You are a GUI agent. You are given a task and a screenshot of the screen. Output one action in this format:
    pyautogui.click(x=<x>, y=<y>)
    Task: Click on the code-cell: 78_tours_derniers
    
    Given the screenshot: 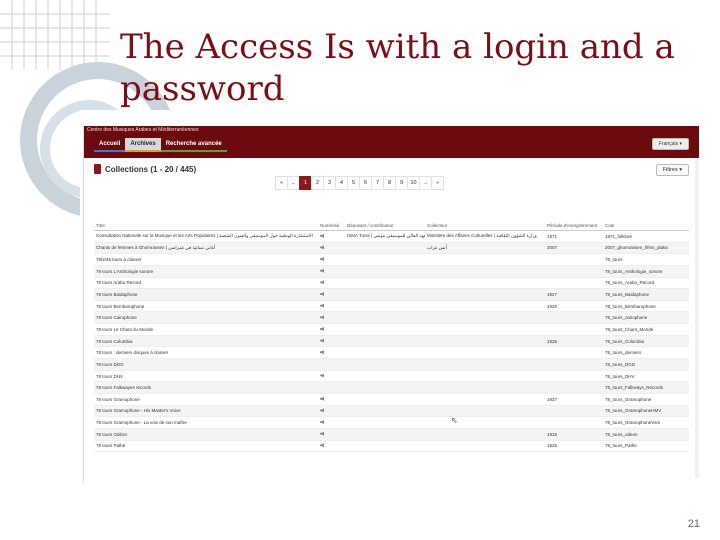 What is the action you would take?
    pyautogui.click(x=646, y=353)
    